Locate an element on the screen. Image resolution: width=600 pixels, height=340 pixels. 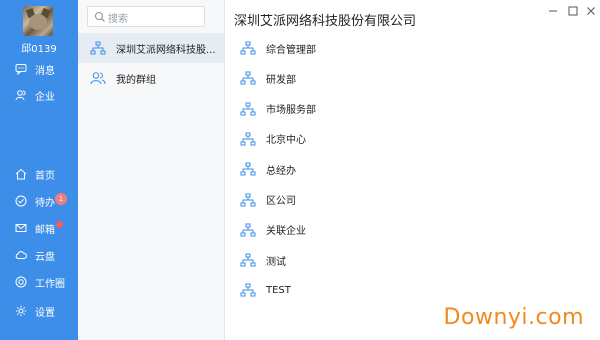
department-item: 总经办 is located at coordinates (268, 169).